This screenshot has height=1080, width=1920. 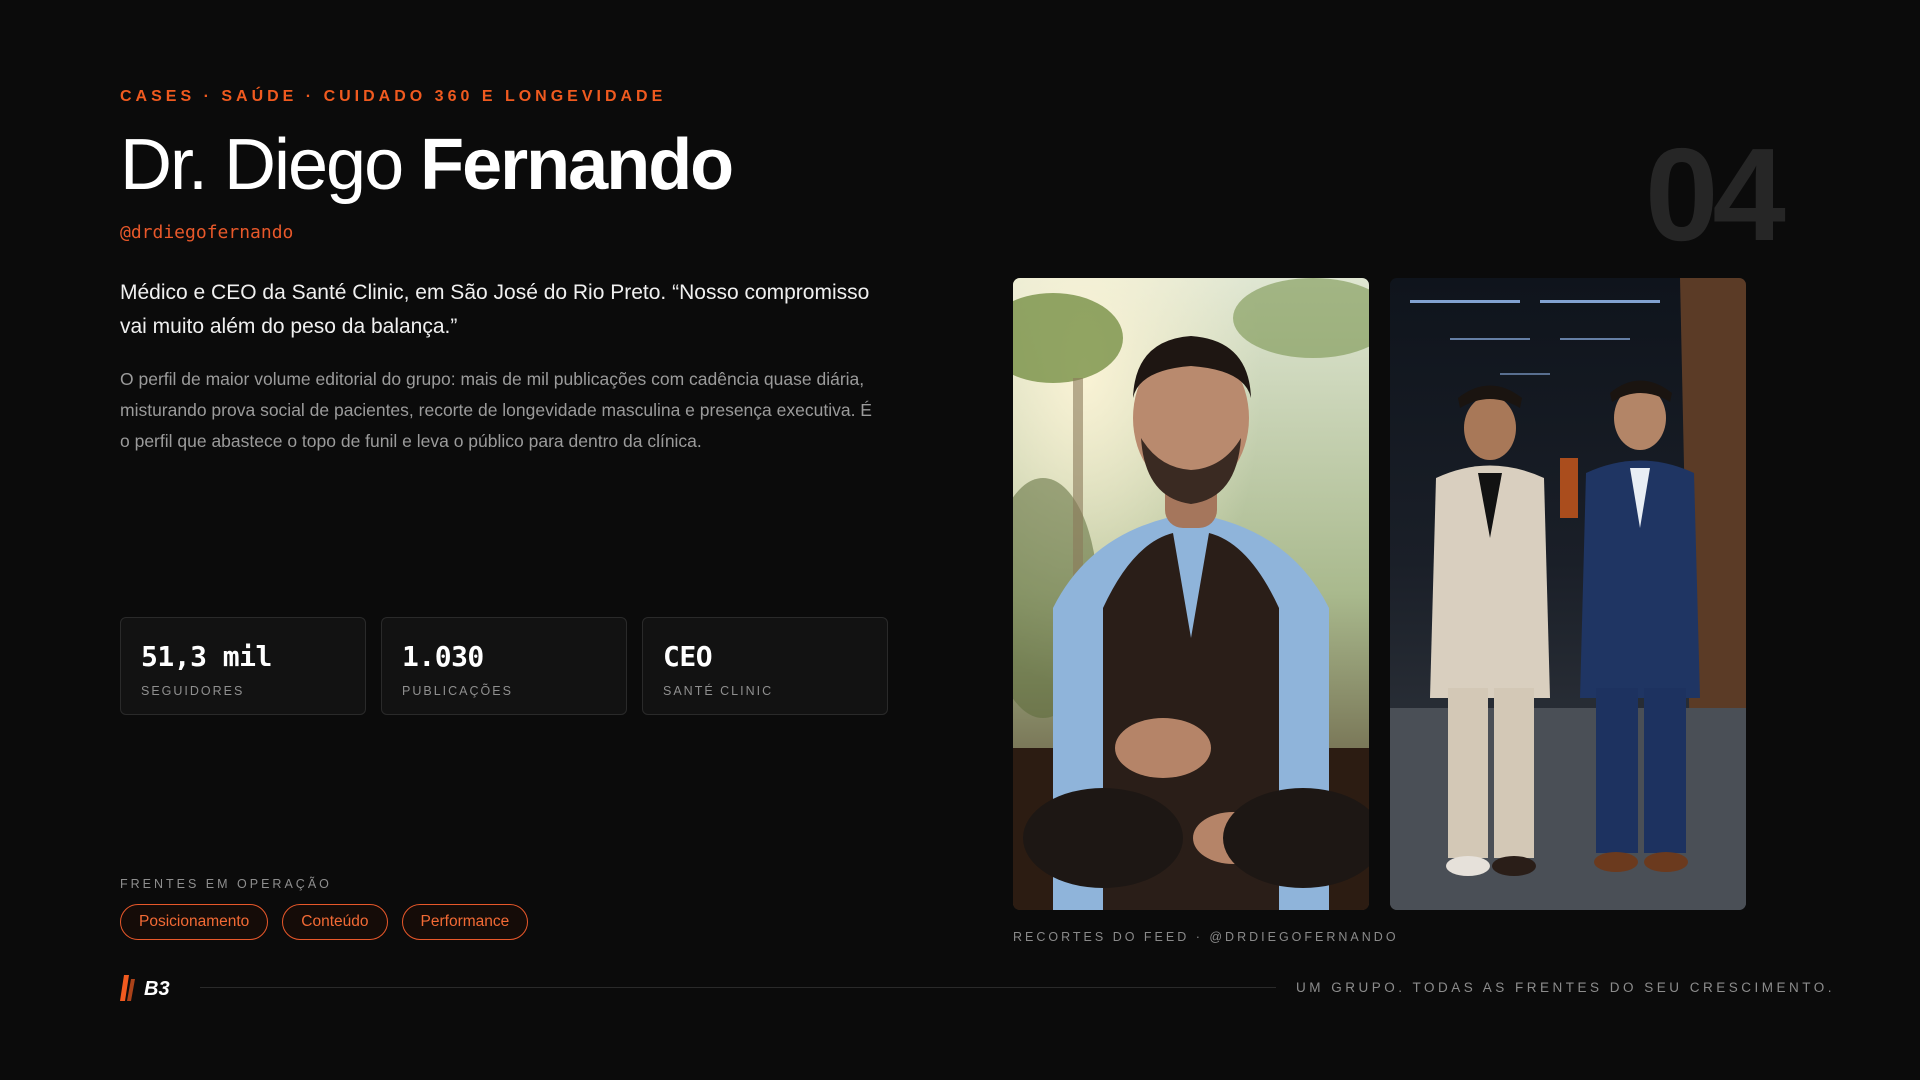 I want to click on case-number: 04, so click(x=1715, y=194).